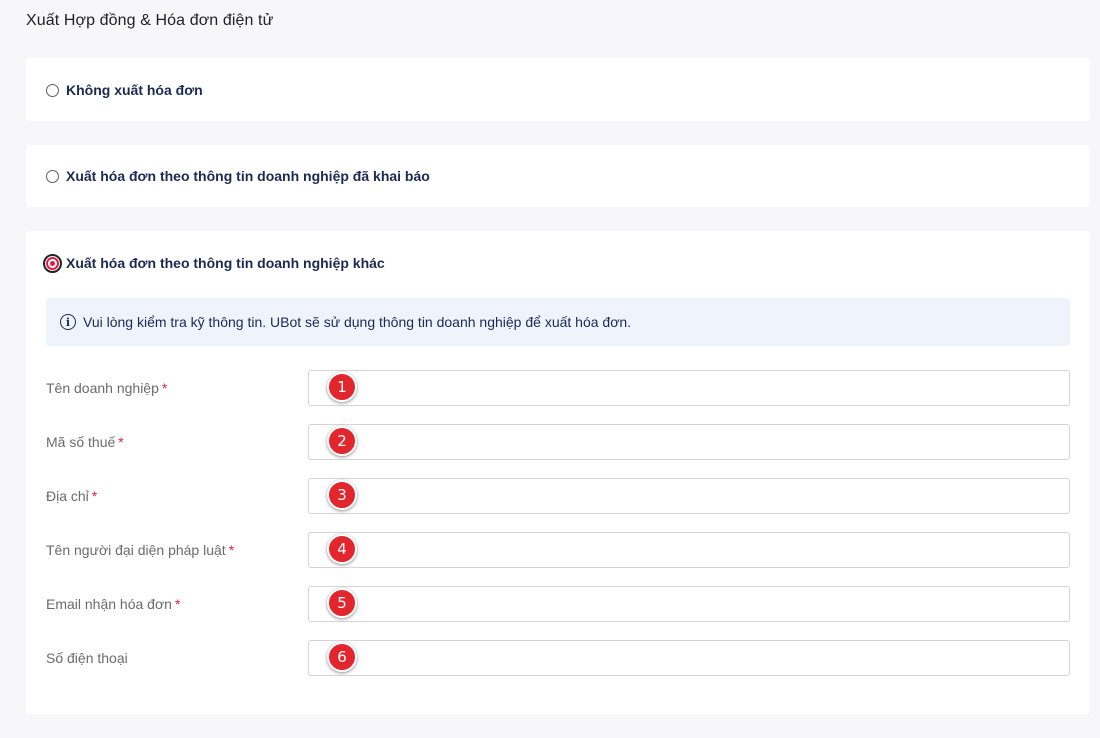 The image size is (1100, 738). Describe the element at coordinates (342, 495) in the screenshot. I see `step-marker: 3` at that location.